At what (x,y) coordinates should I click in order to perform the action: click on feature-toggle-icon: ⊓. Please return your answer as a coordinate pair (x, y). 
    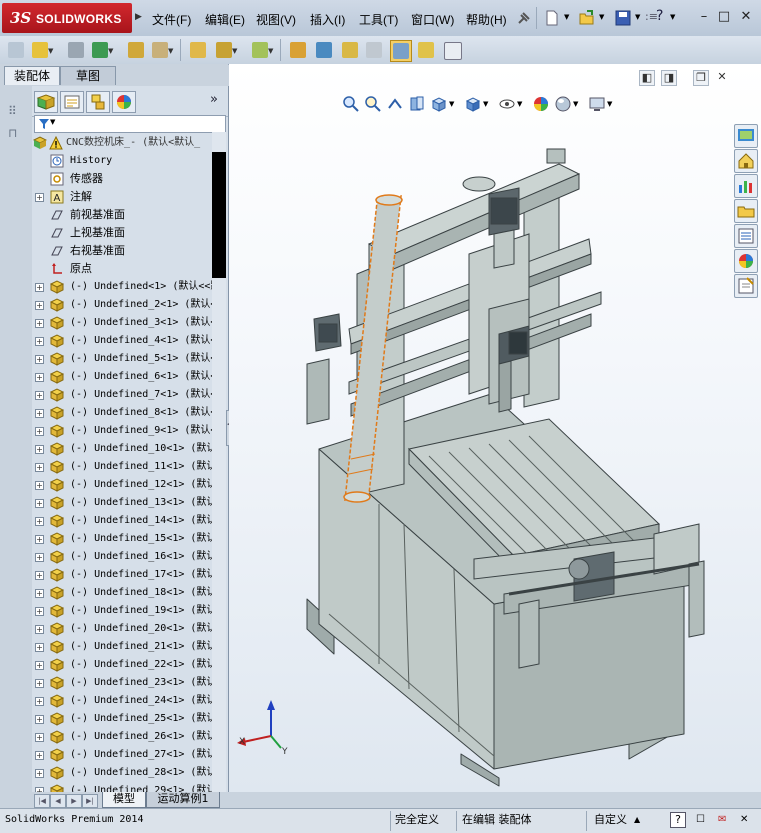
    Looking at the image, I should click on (12, 133).